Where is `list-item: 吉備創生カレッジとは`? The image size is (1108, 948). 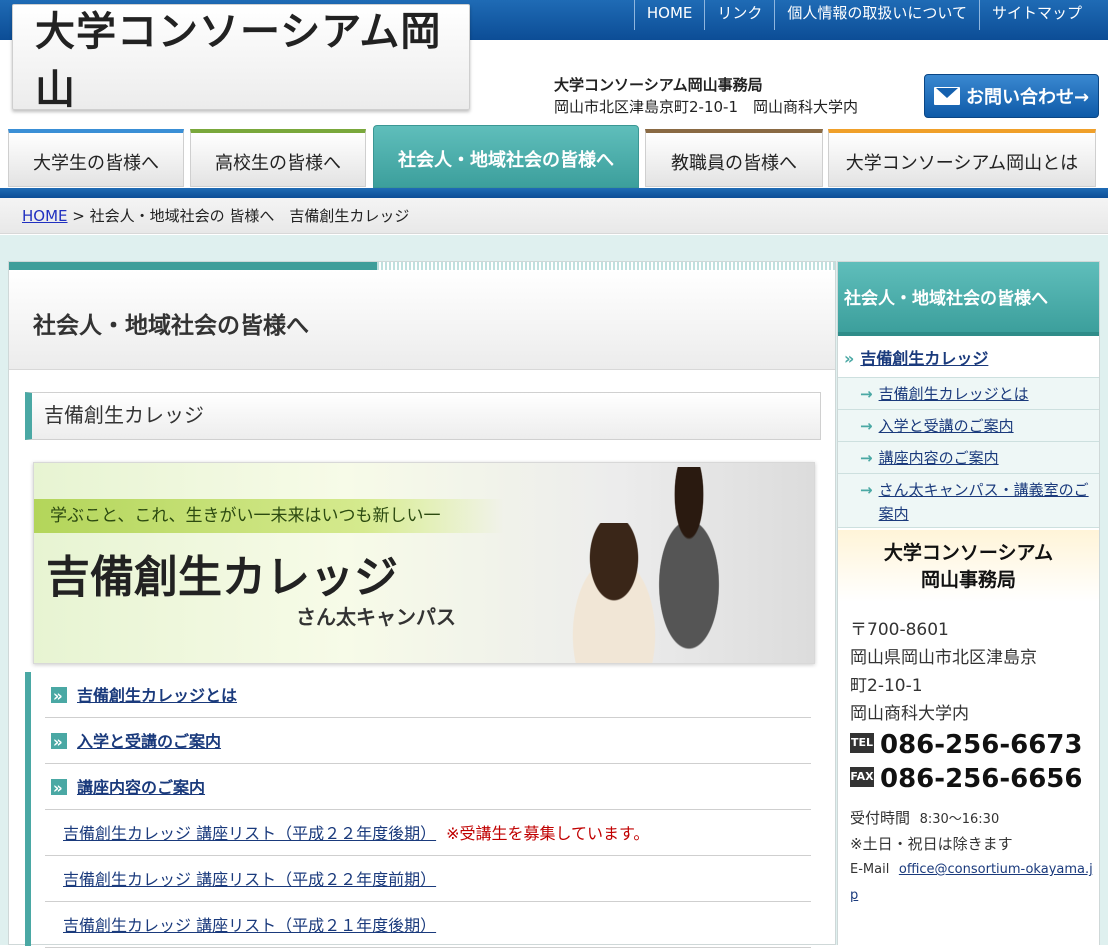
list-item: 吉備創生カレッジとは is located at coordinates (428, 696).